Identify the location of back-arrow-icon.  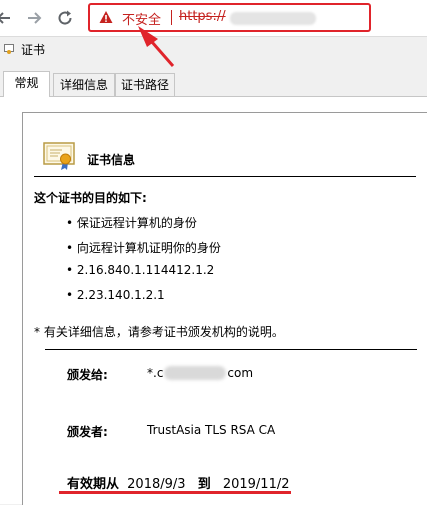
(8, 18).